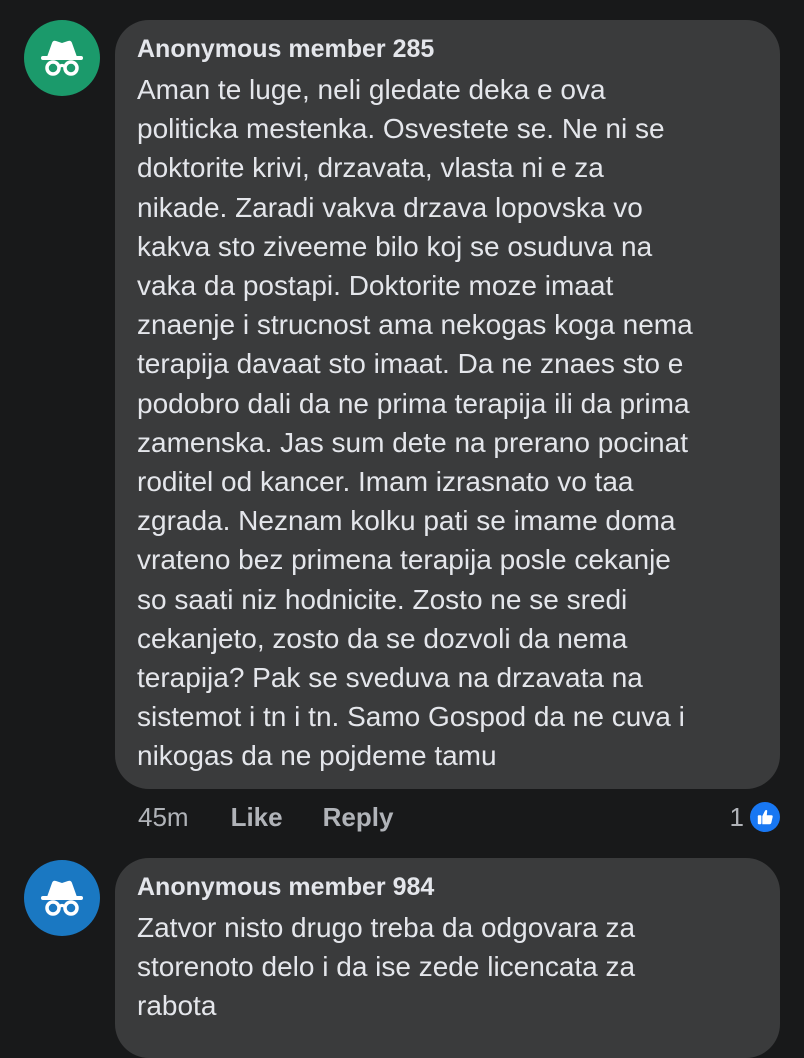 The image size is (804, 1058). I want to click on comment-timestamp: 45m, so click(163, 817).